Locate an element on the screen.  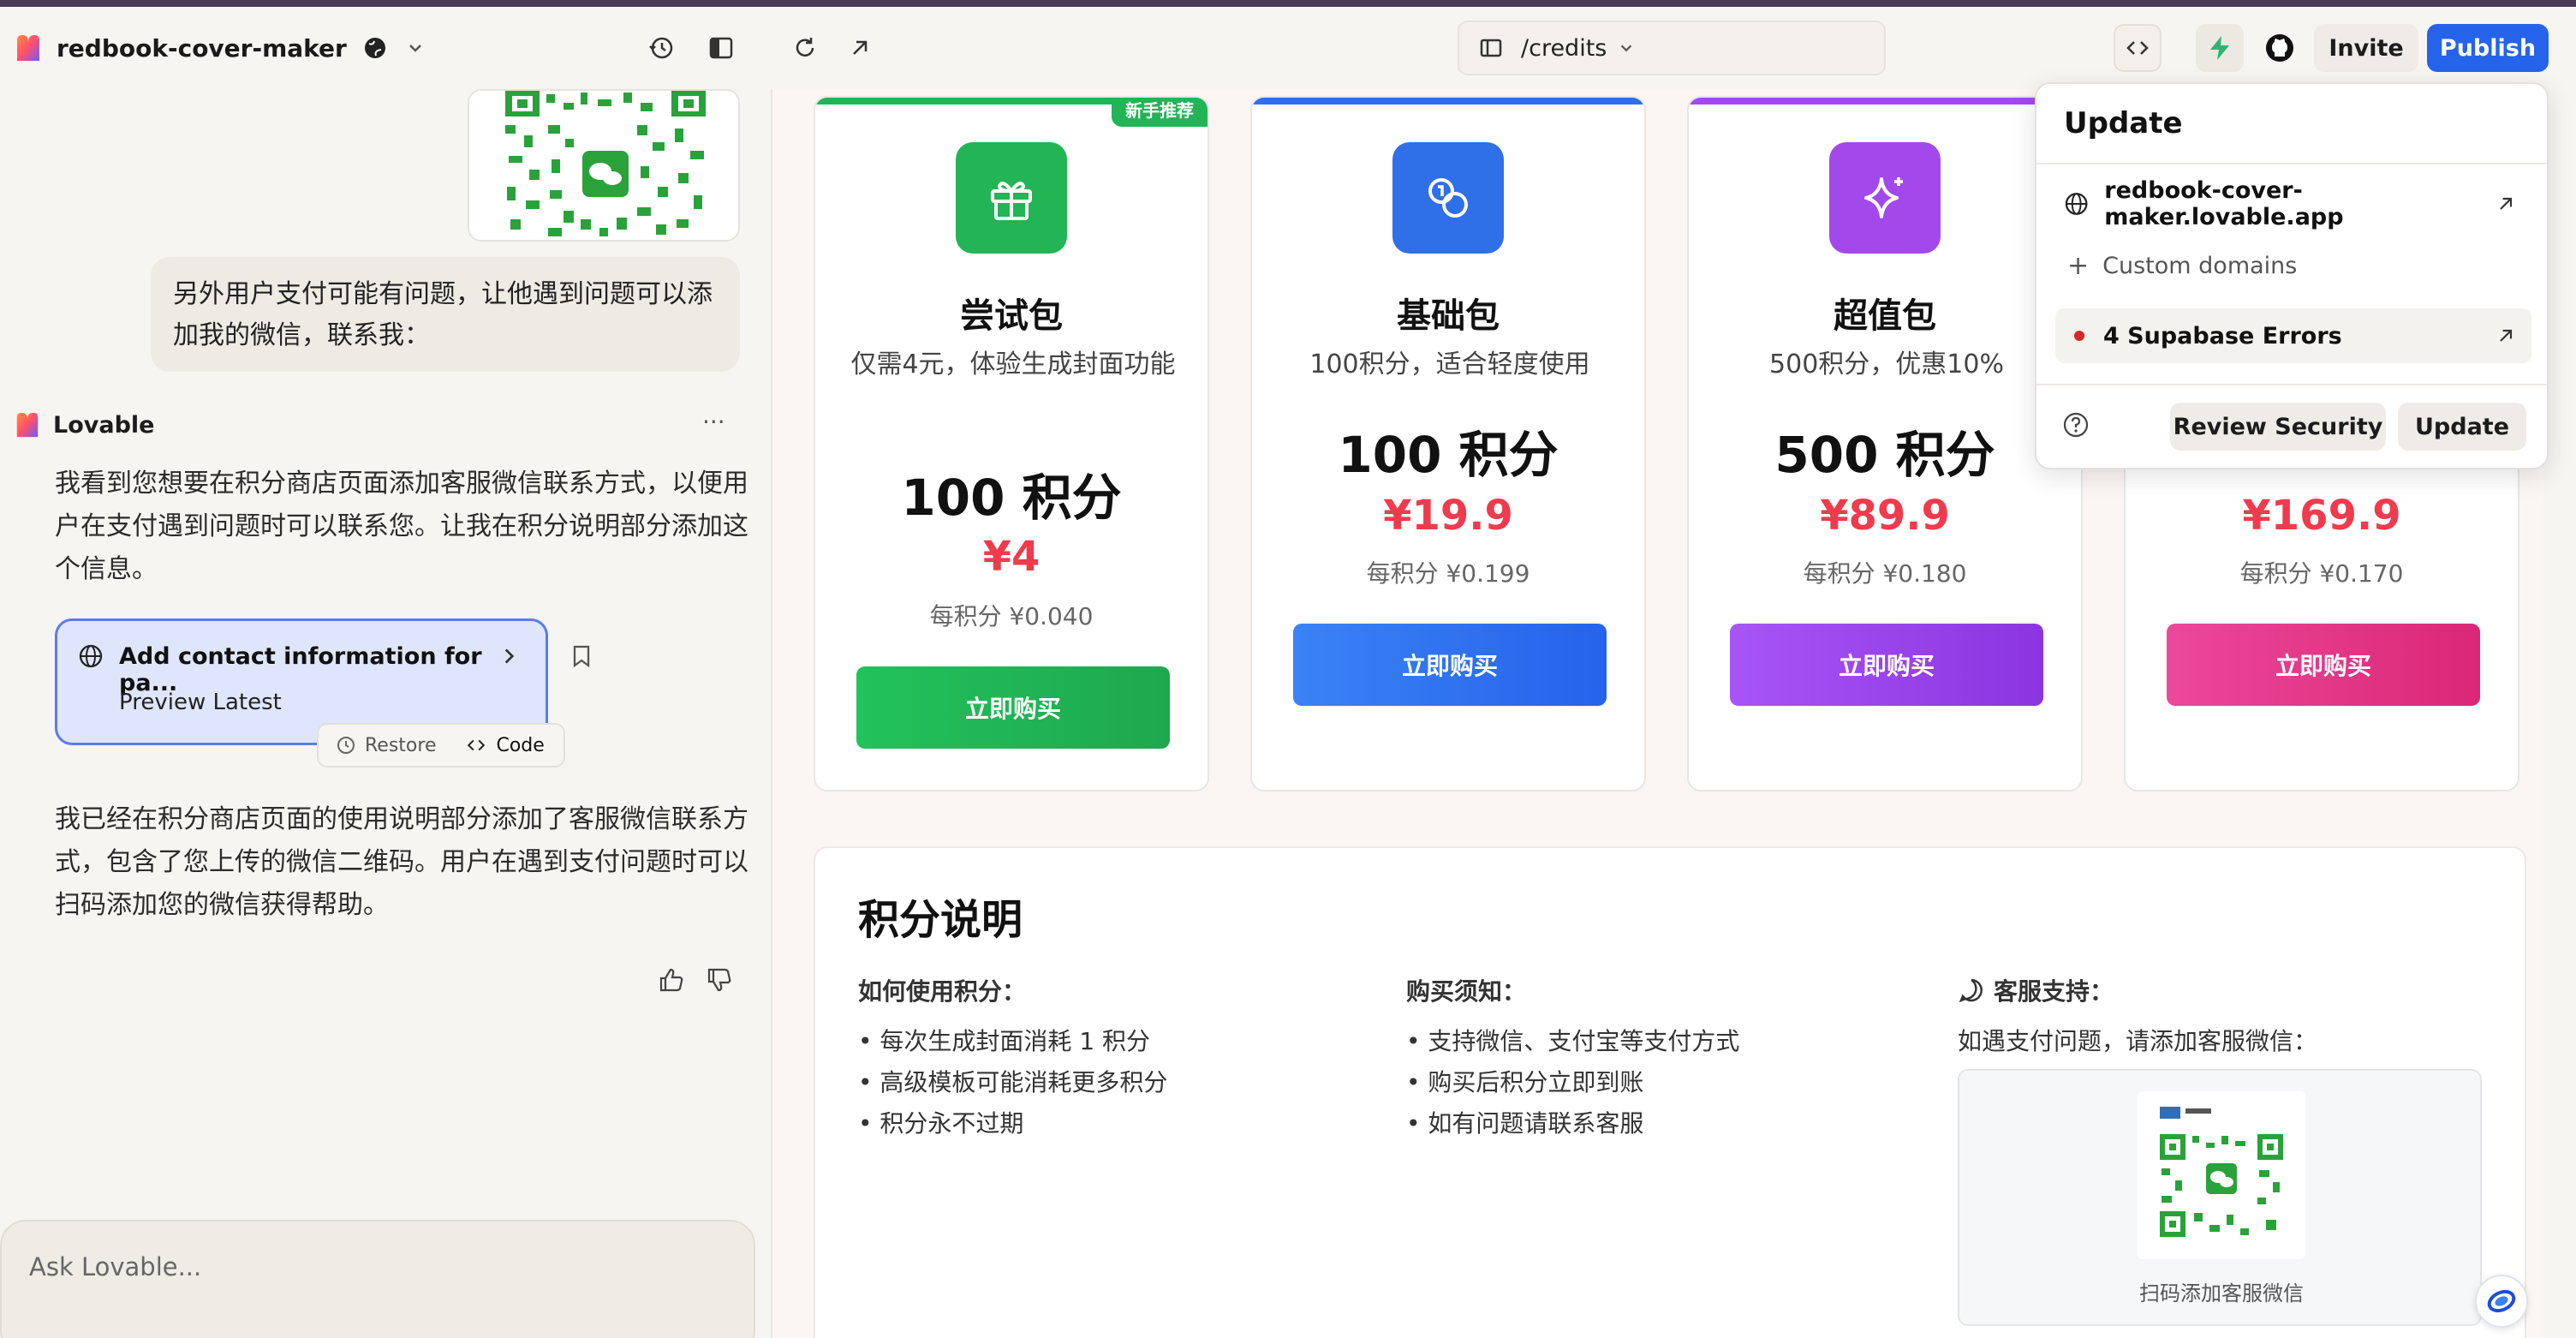
package-icon-basic is located at coordinates (1448, 198).